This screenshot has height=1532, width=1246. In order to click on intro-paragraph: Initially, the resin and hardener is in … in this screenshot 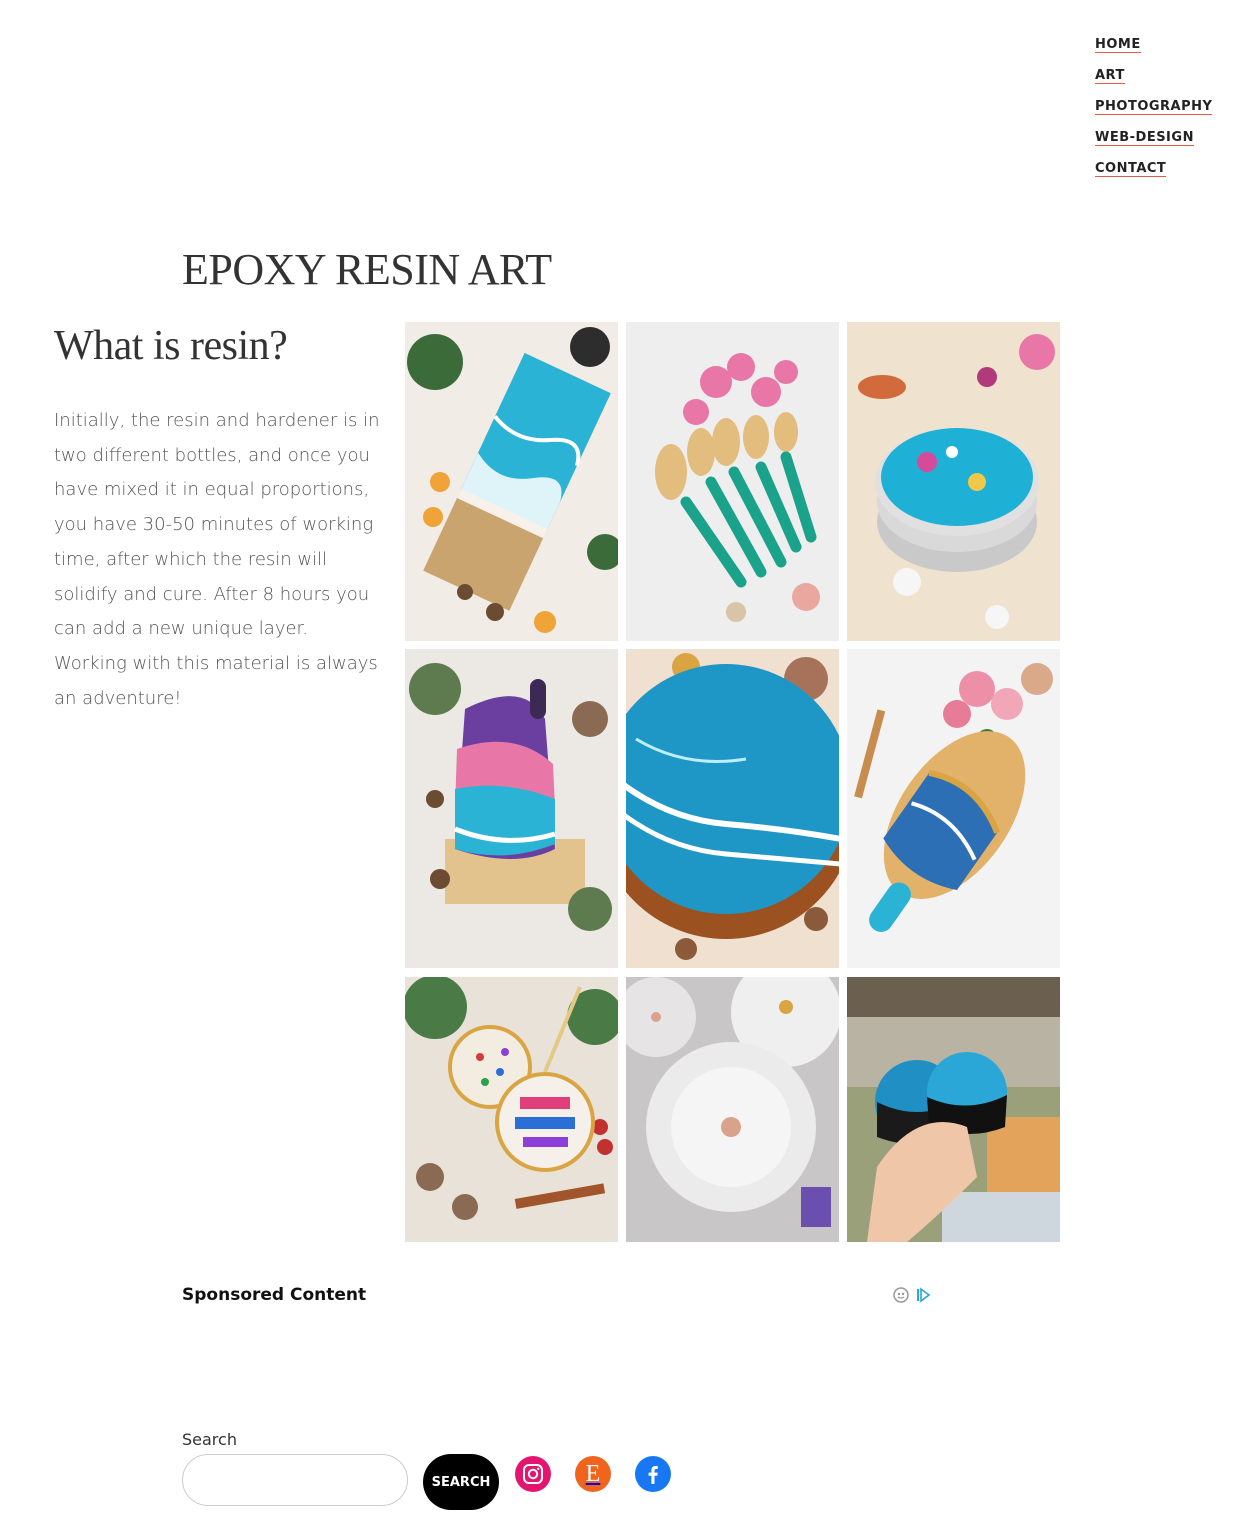, I will do `click(217, 559)`.